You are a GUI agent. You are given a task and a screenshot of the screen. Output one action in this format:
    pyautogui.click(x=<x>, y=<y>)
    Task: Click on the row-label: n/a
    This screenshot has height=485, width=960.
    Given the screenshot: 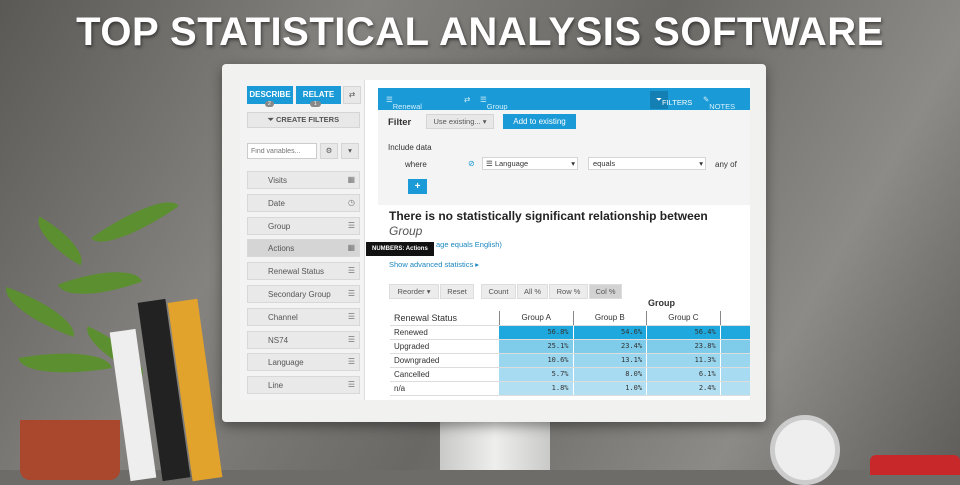 What is the action you would take?
    pyautogui.click(x=445, y=388)
    